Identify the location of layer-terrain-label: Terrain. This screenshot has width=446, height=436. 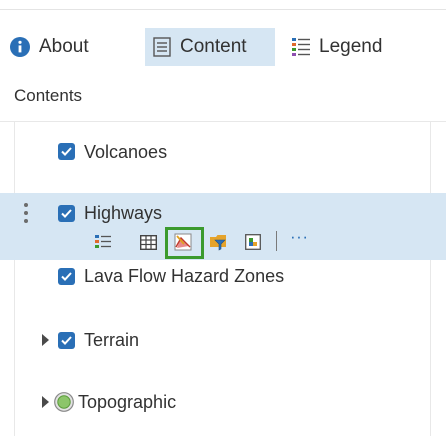
(111, 340).